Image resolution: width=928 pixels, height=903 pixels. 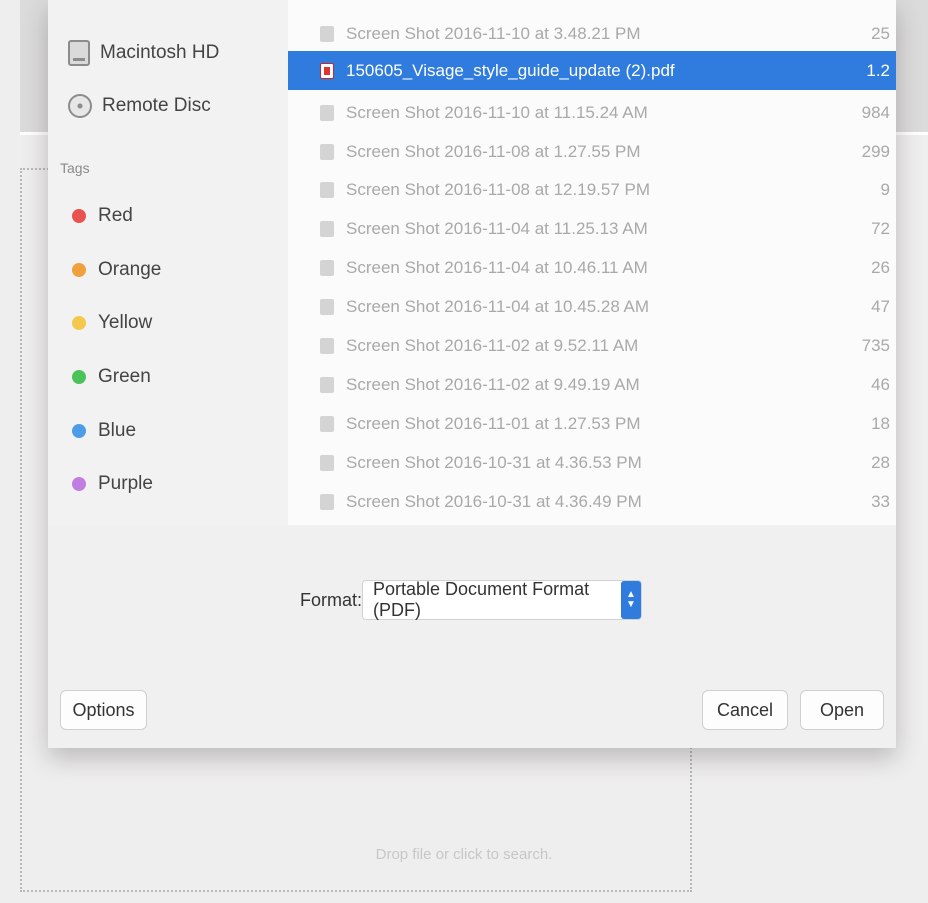 I want to click on tag-label: Orange, so click(x=130, y=269).